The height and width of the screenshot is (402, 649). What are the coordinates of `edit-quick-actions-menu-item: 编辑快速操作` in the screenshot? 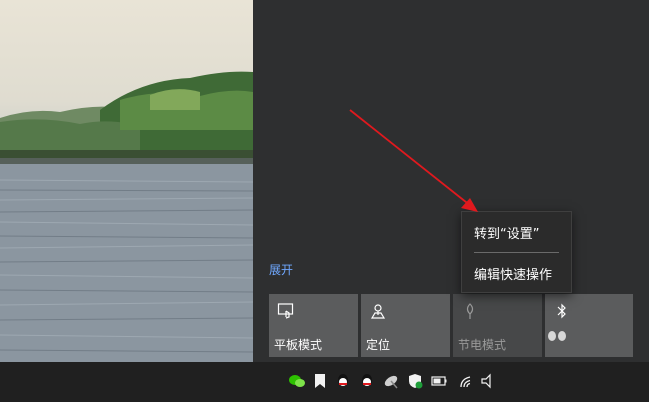 It's located at (513, 273).